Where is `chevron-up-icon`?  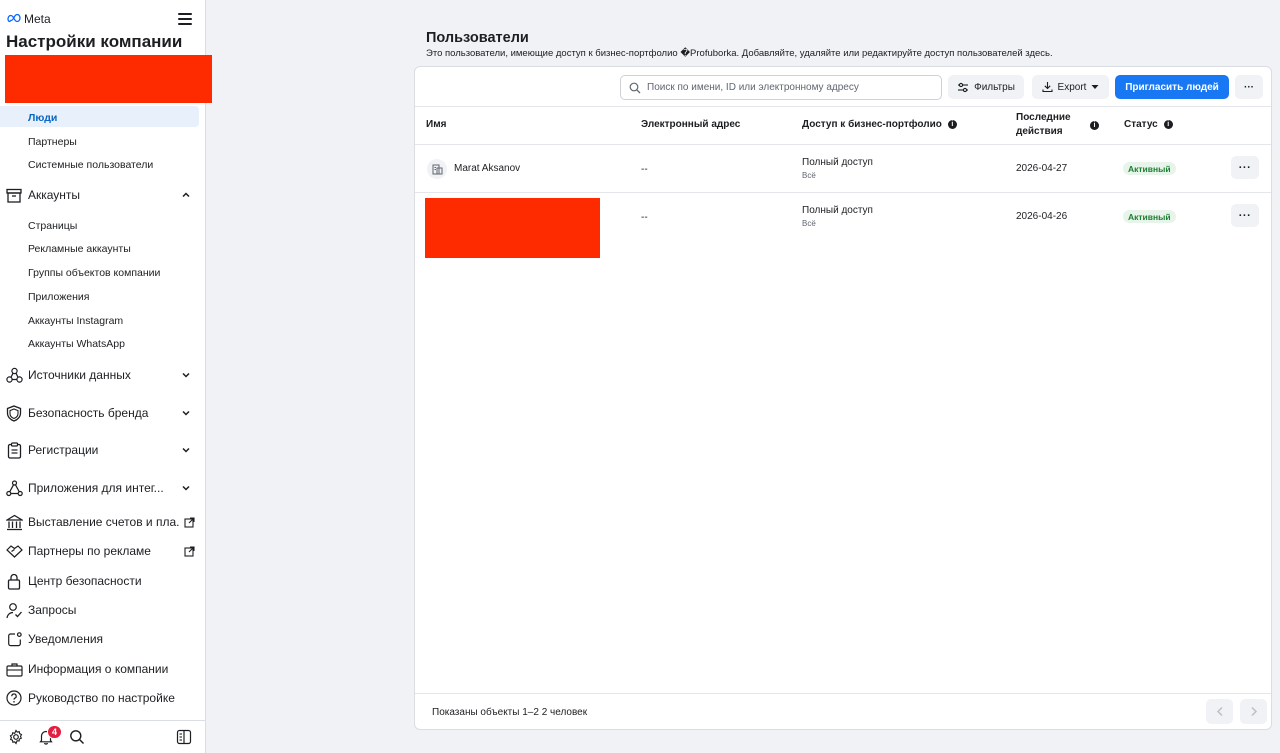 chevron-up-icon is located at coordinates (186, 195).